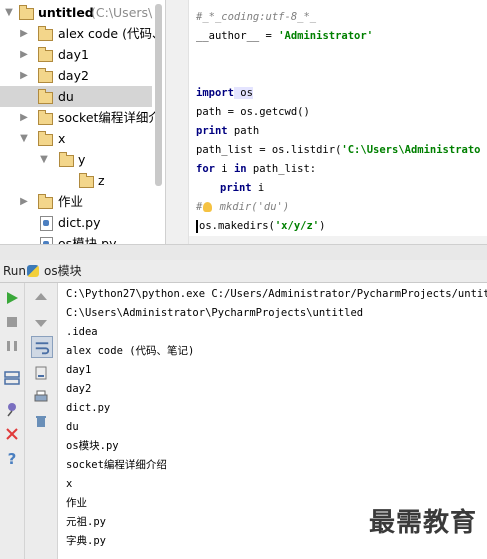 This screenshot has width=487, height=559. I want to click on code-comment: mkdir('du'), so click(251, 207).